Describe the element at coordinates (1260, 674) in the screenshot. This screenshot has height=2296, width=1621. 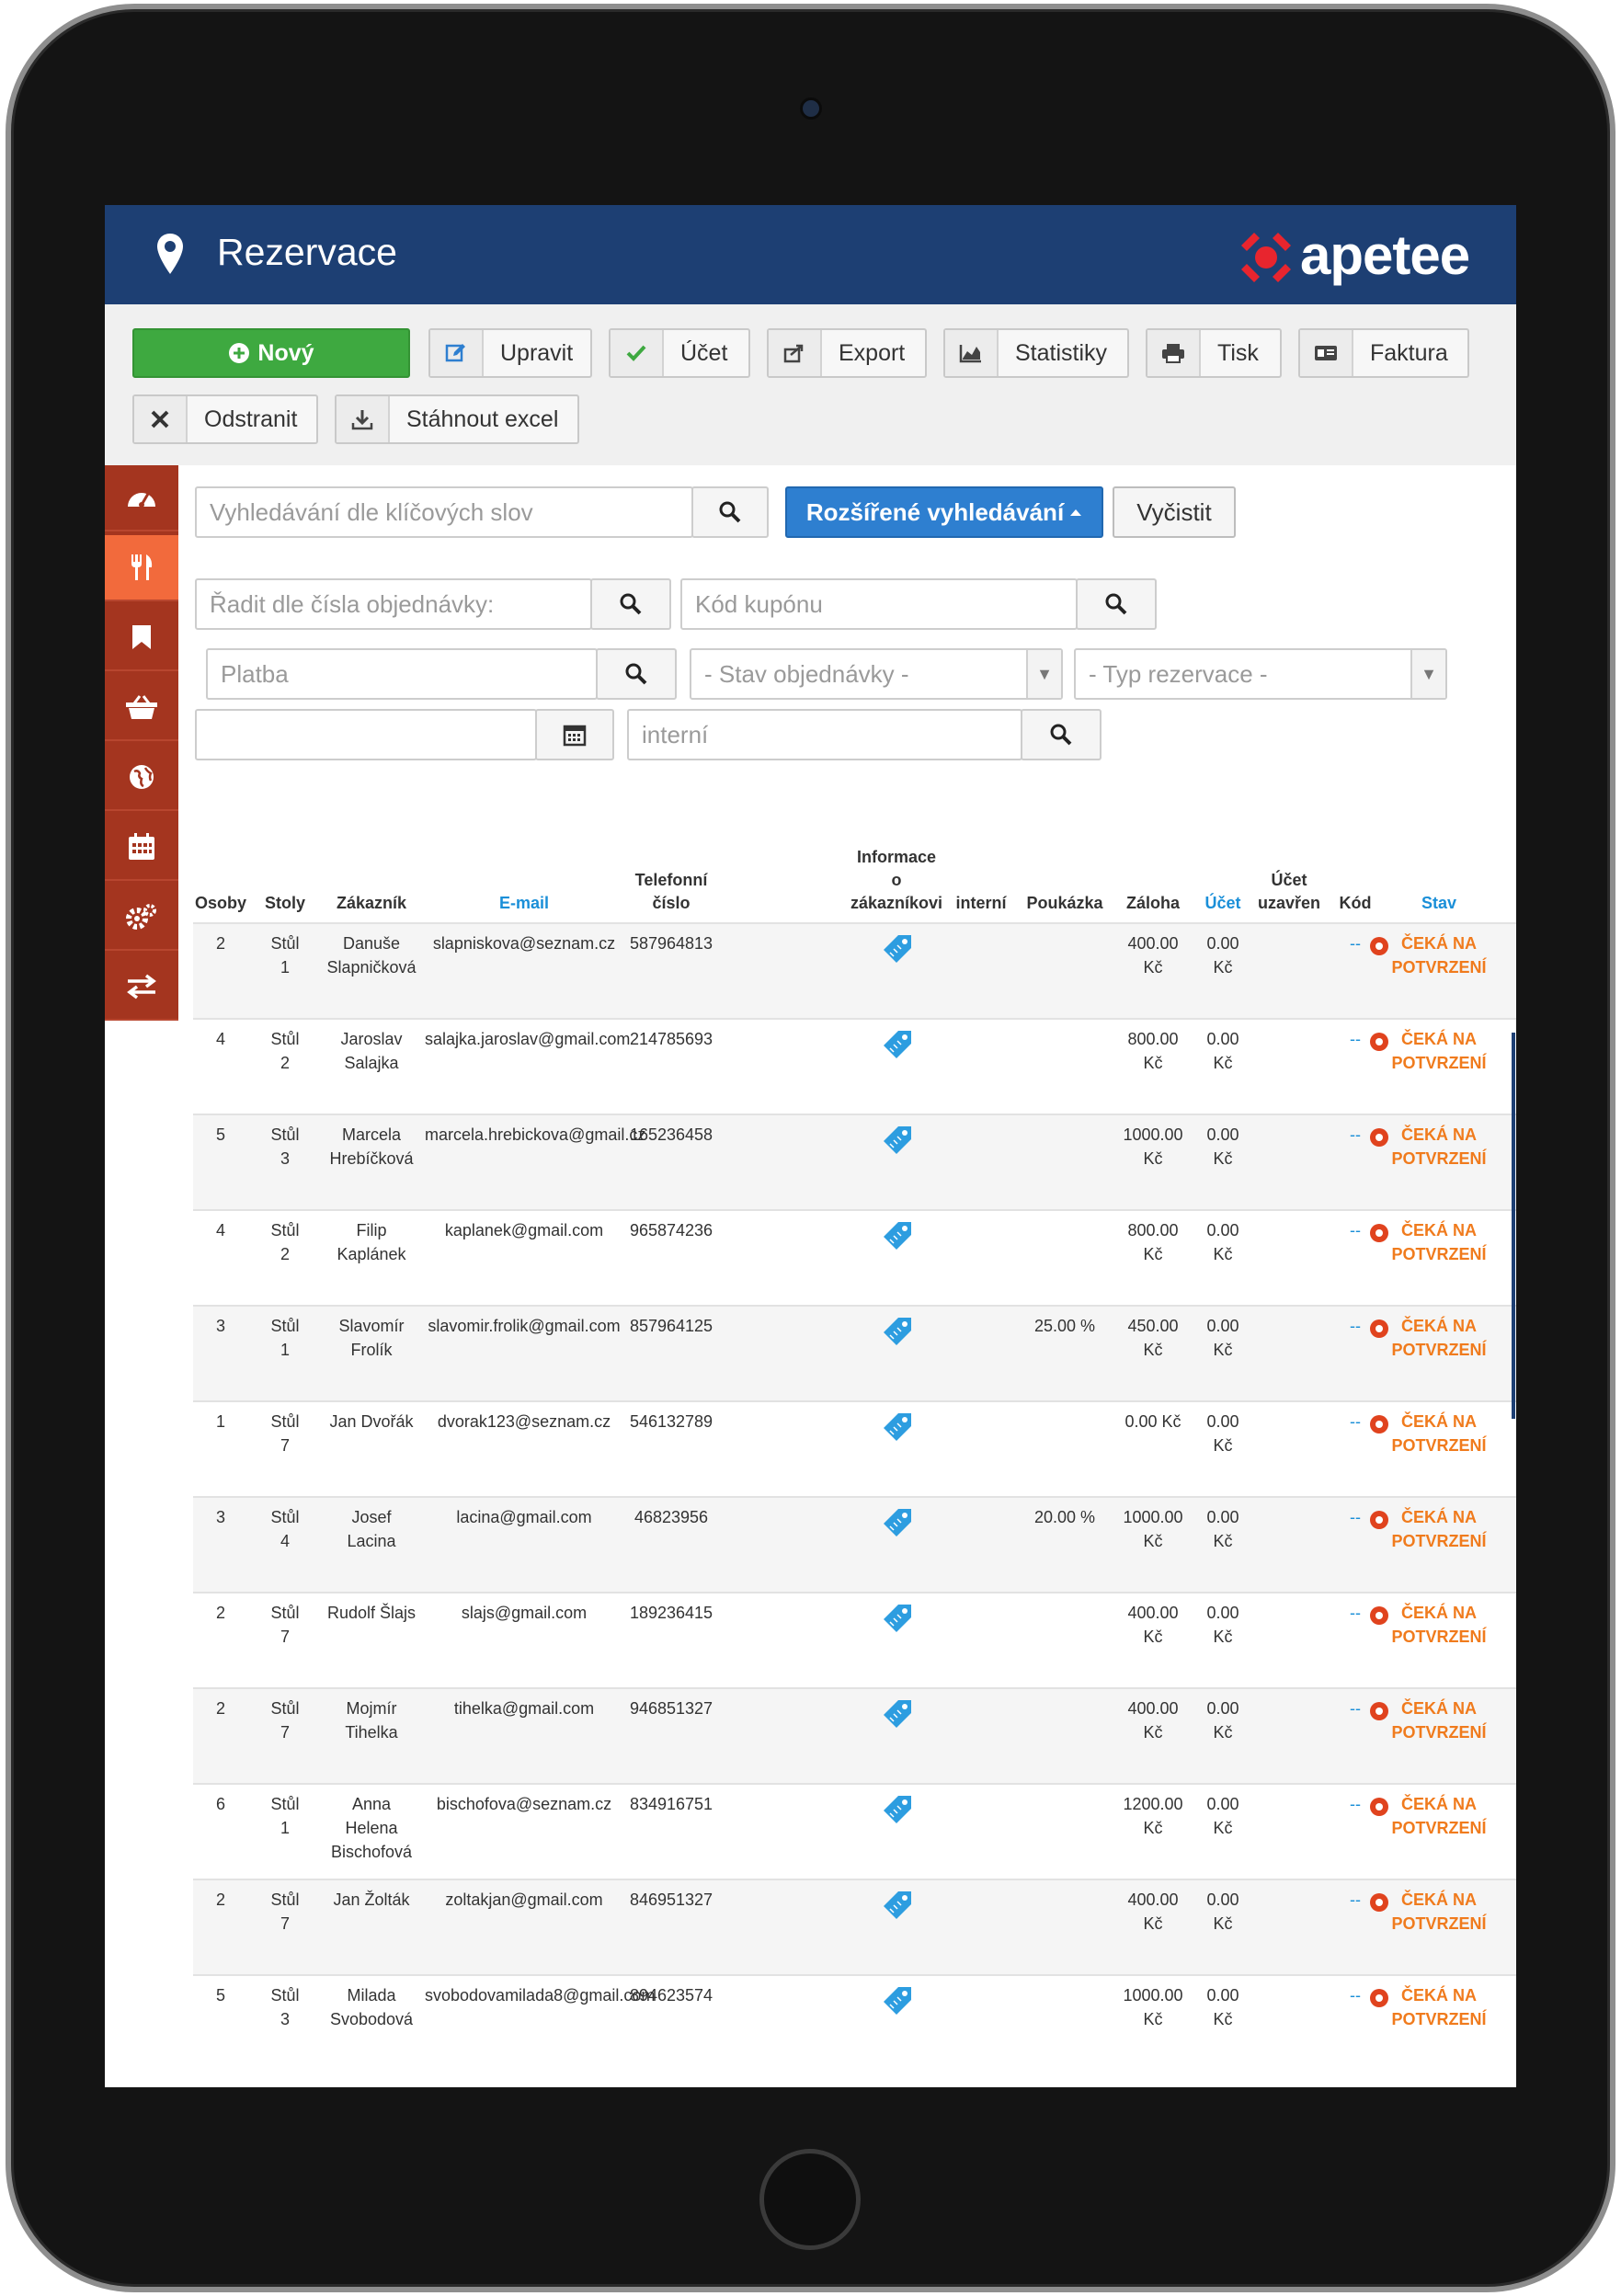
I see `reservation-type-select: - Typ rezervace - ▼` at that location.